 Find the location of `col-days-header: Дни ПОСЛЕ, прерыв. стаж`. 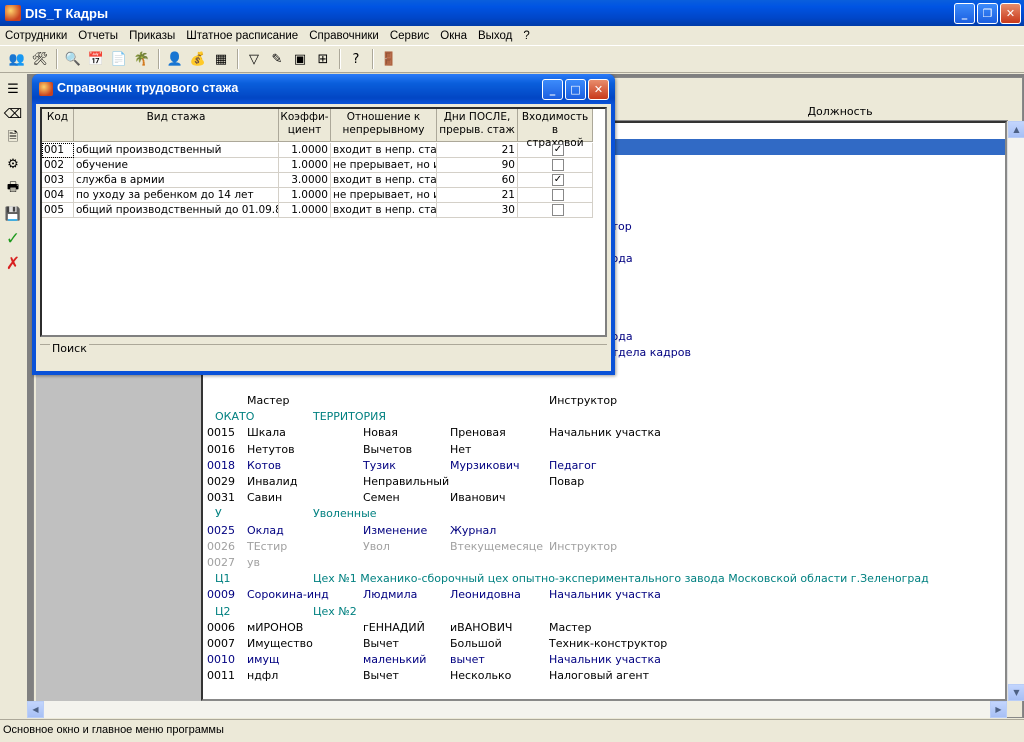

col-days-header: Дни ПОСЛЕ, прерыв. стаж is located at coordinates (477, 125).